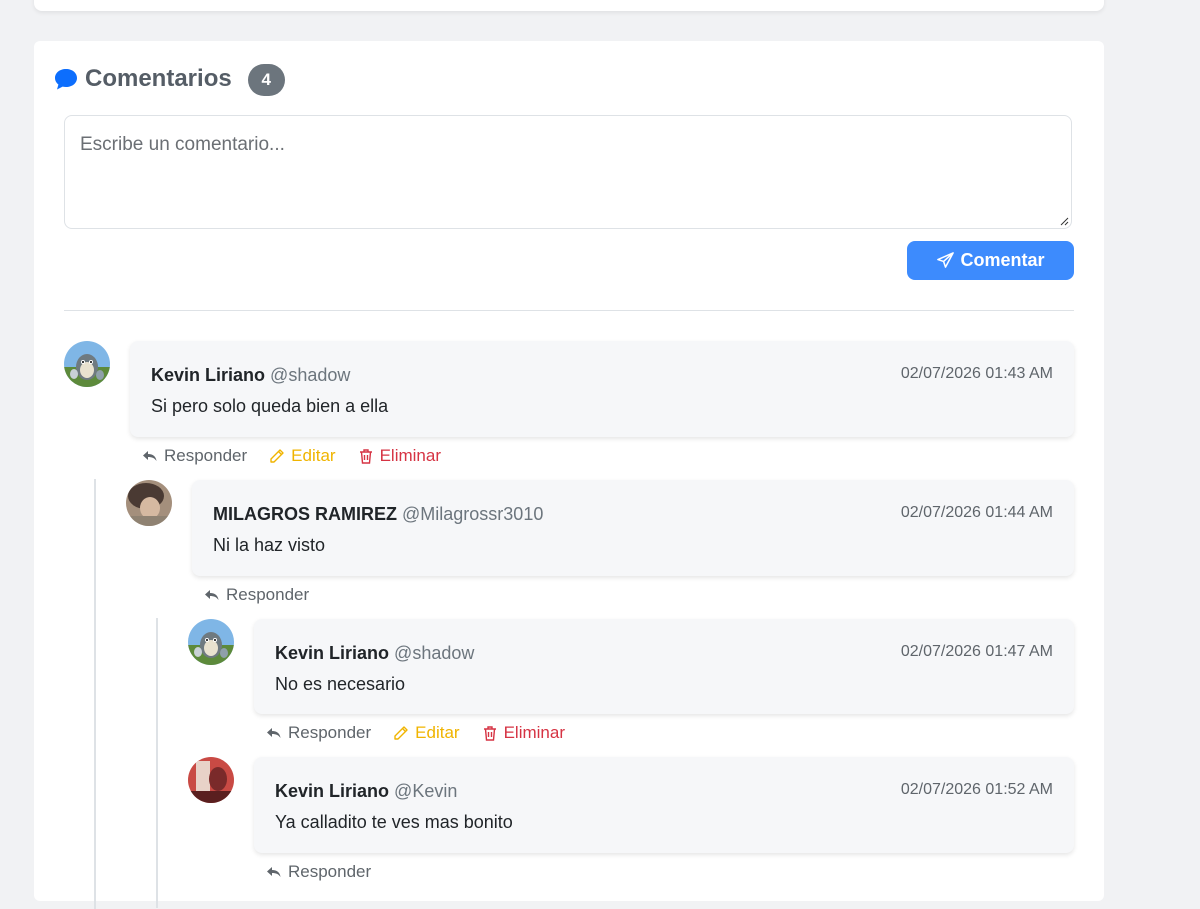  Describe the element at coordinates (269, 545) in the screenshot. I see `comment-text: Ni la haz visto` at that location.